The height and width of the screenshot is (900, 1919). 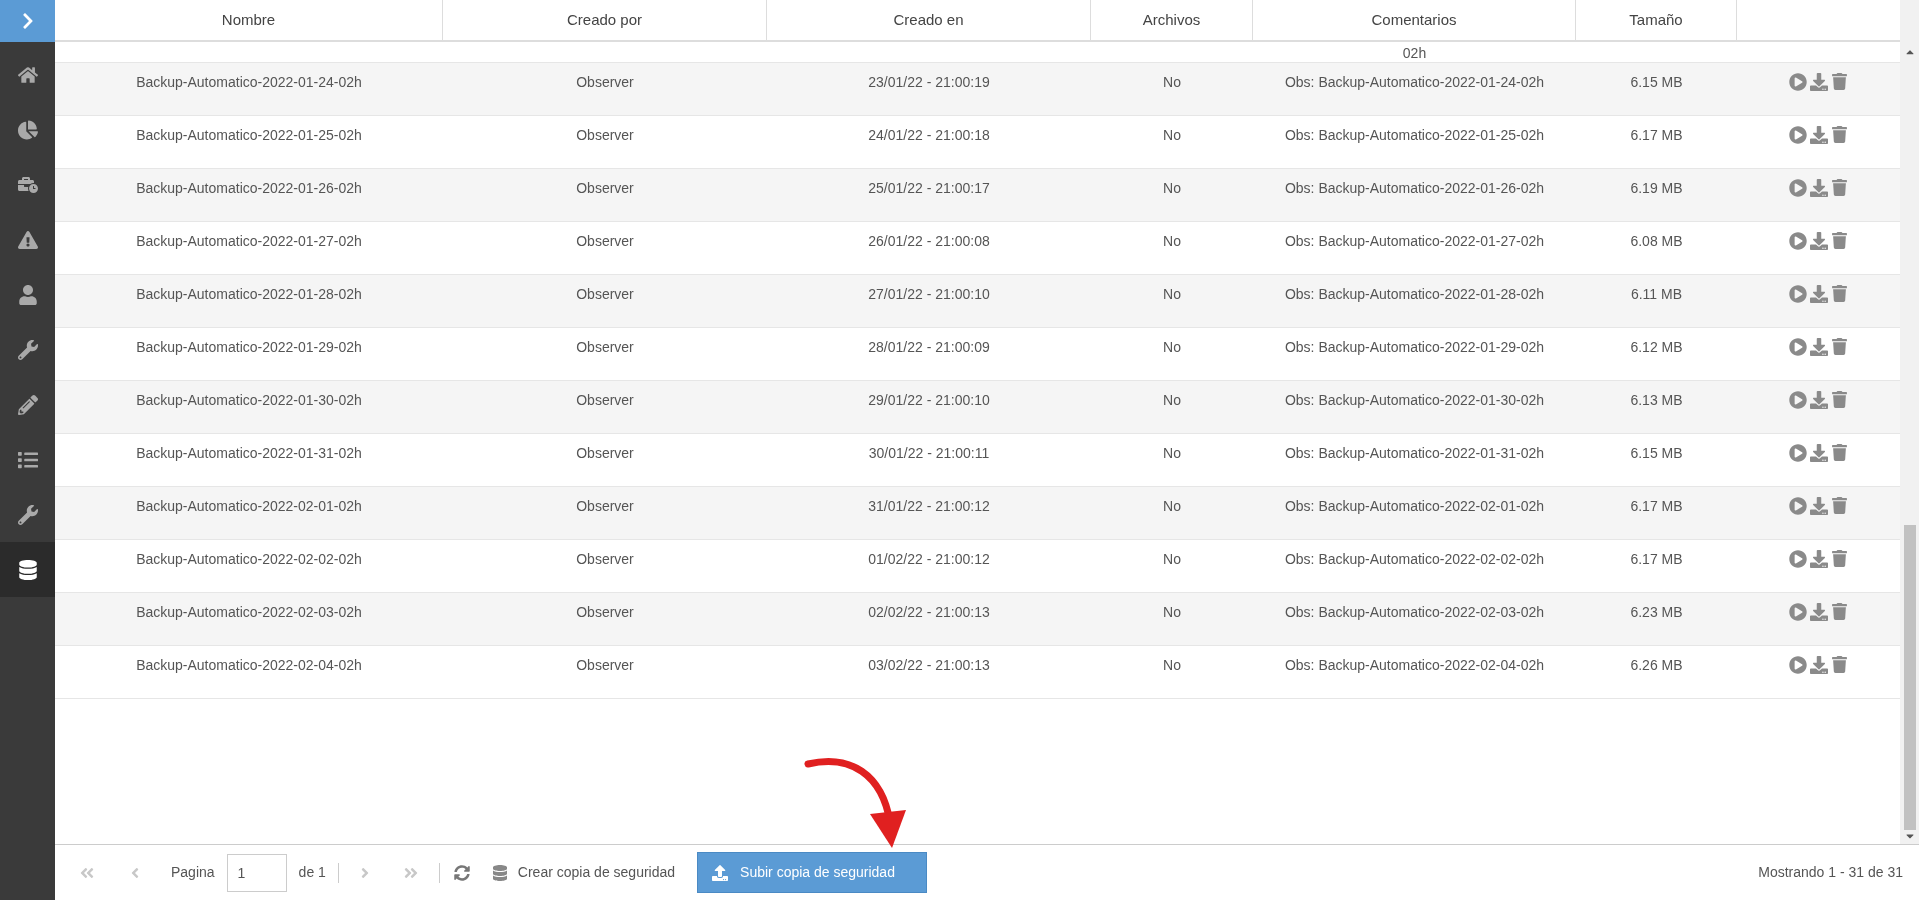 What do you see at coordinates (1414, 665) in the screenshot?
I see `table-cell-text: Obs: Backup-Automatico-2022-02-04-02h` at bounding box center [1414, 665].